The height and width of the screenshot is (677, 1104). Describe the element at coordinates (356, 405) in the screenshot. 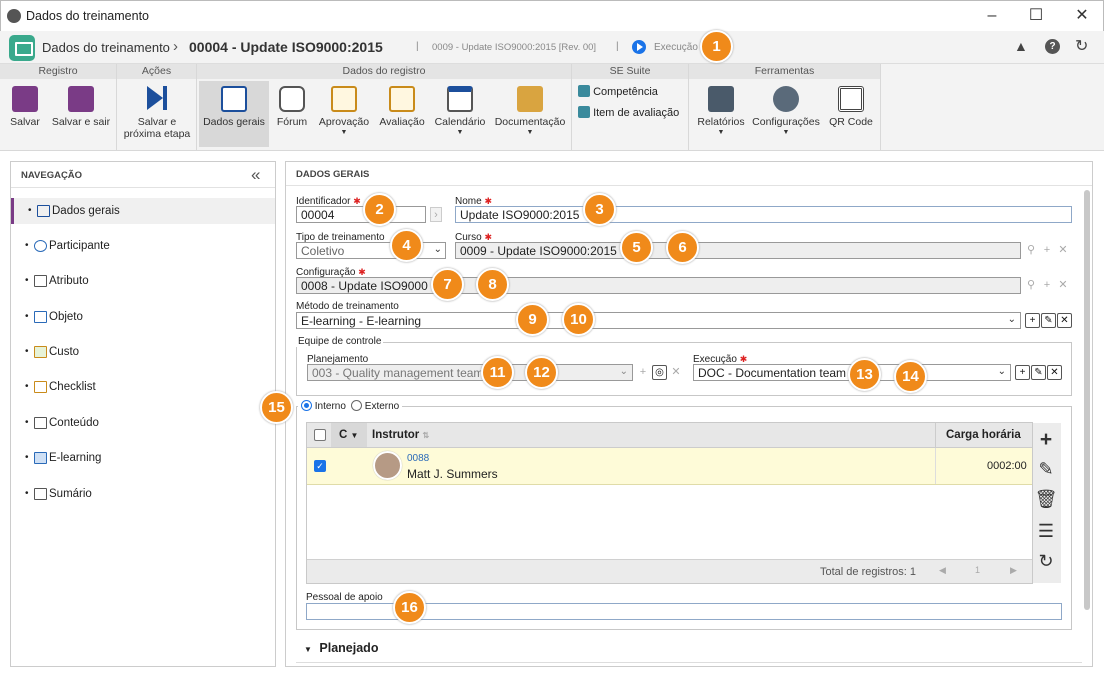

I see `external-radio` at that location.